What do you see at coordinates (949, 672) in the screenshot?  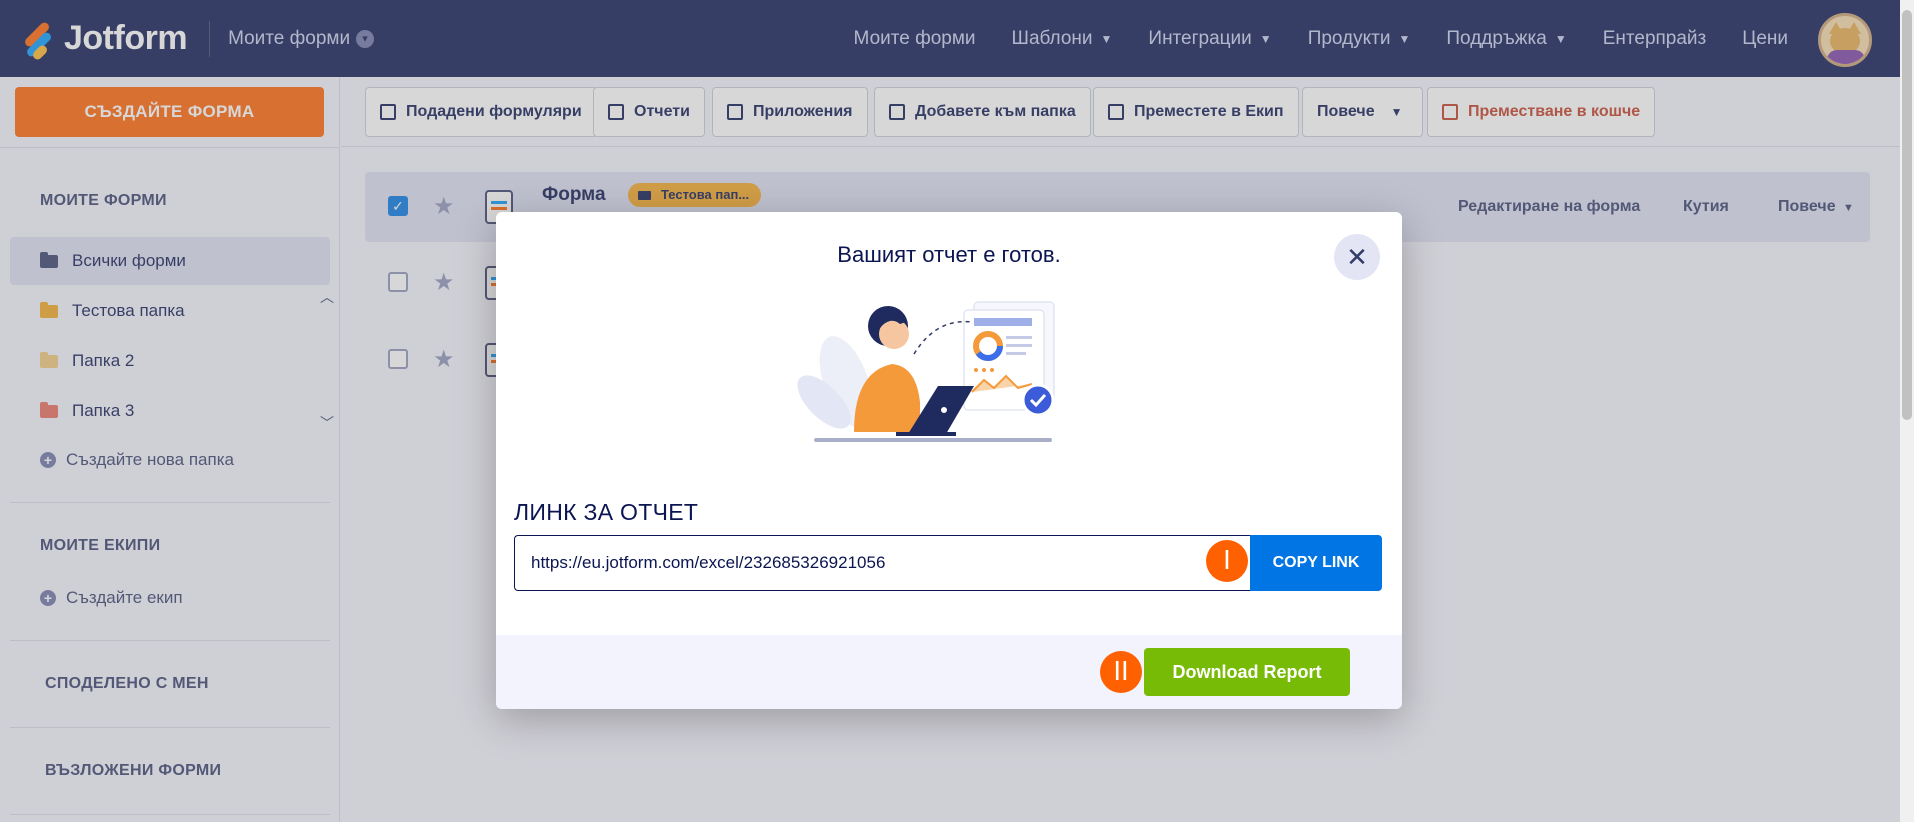 I see `modal-footer: II Download Report` at bounding box center [949, 672].